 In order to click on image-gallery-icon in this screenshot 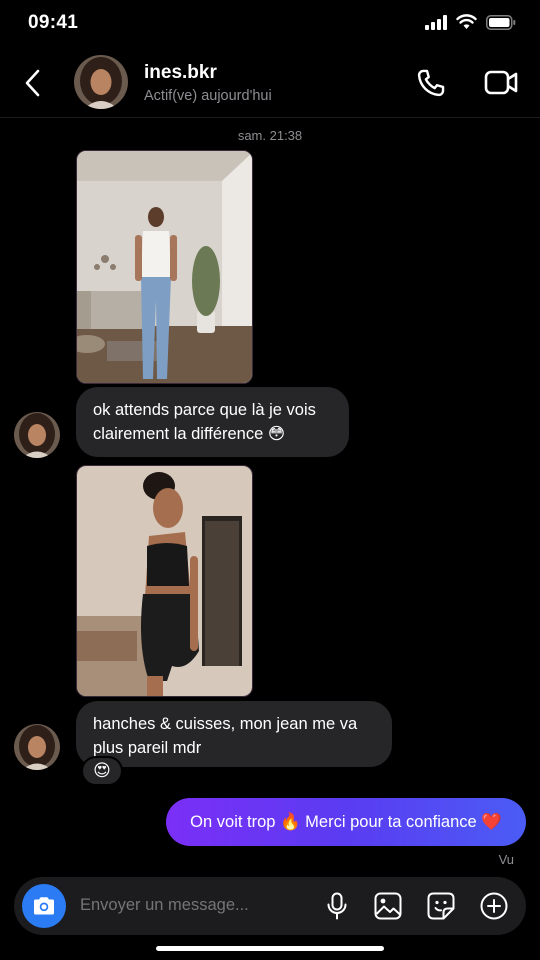, I will do `click(388, 906)`.